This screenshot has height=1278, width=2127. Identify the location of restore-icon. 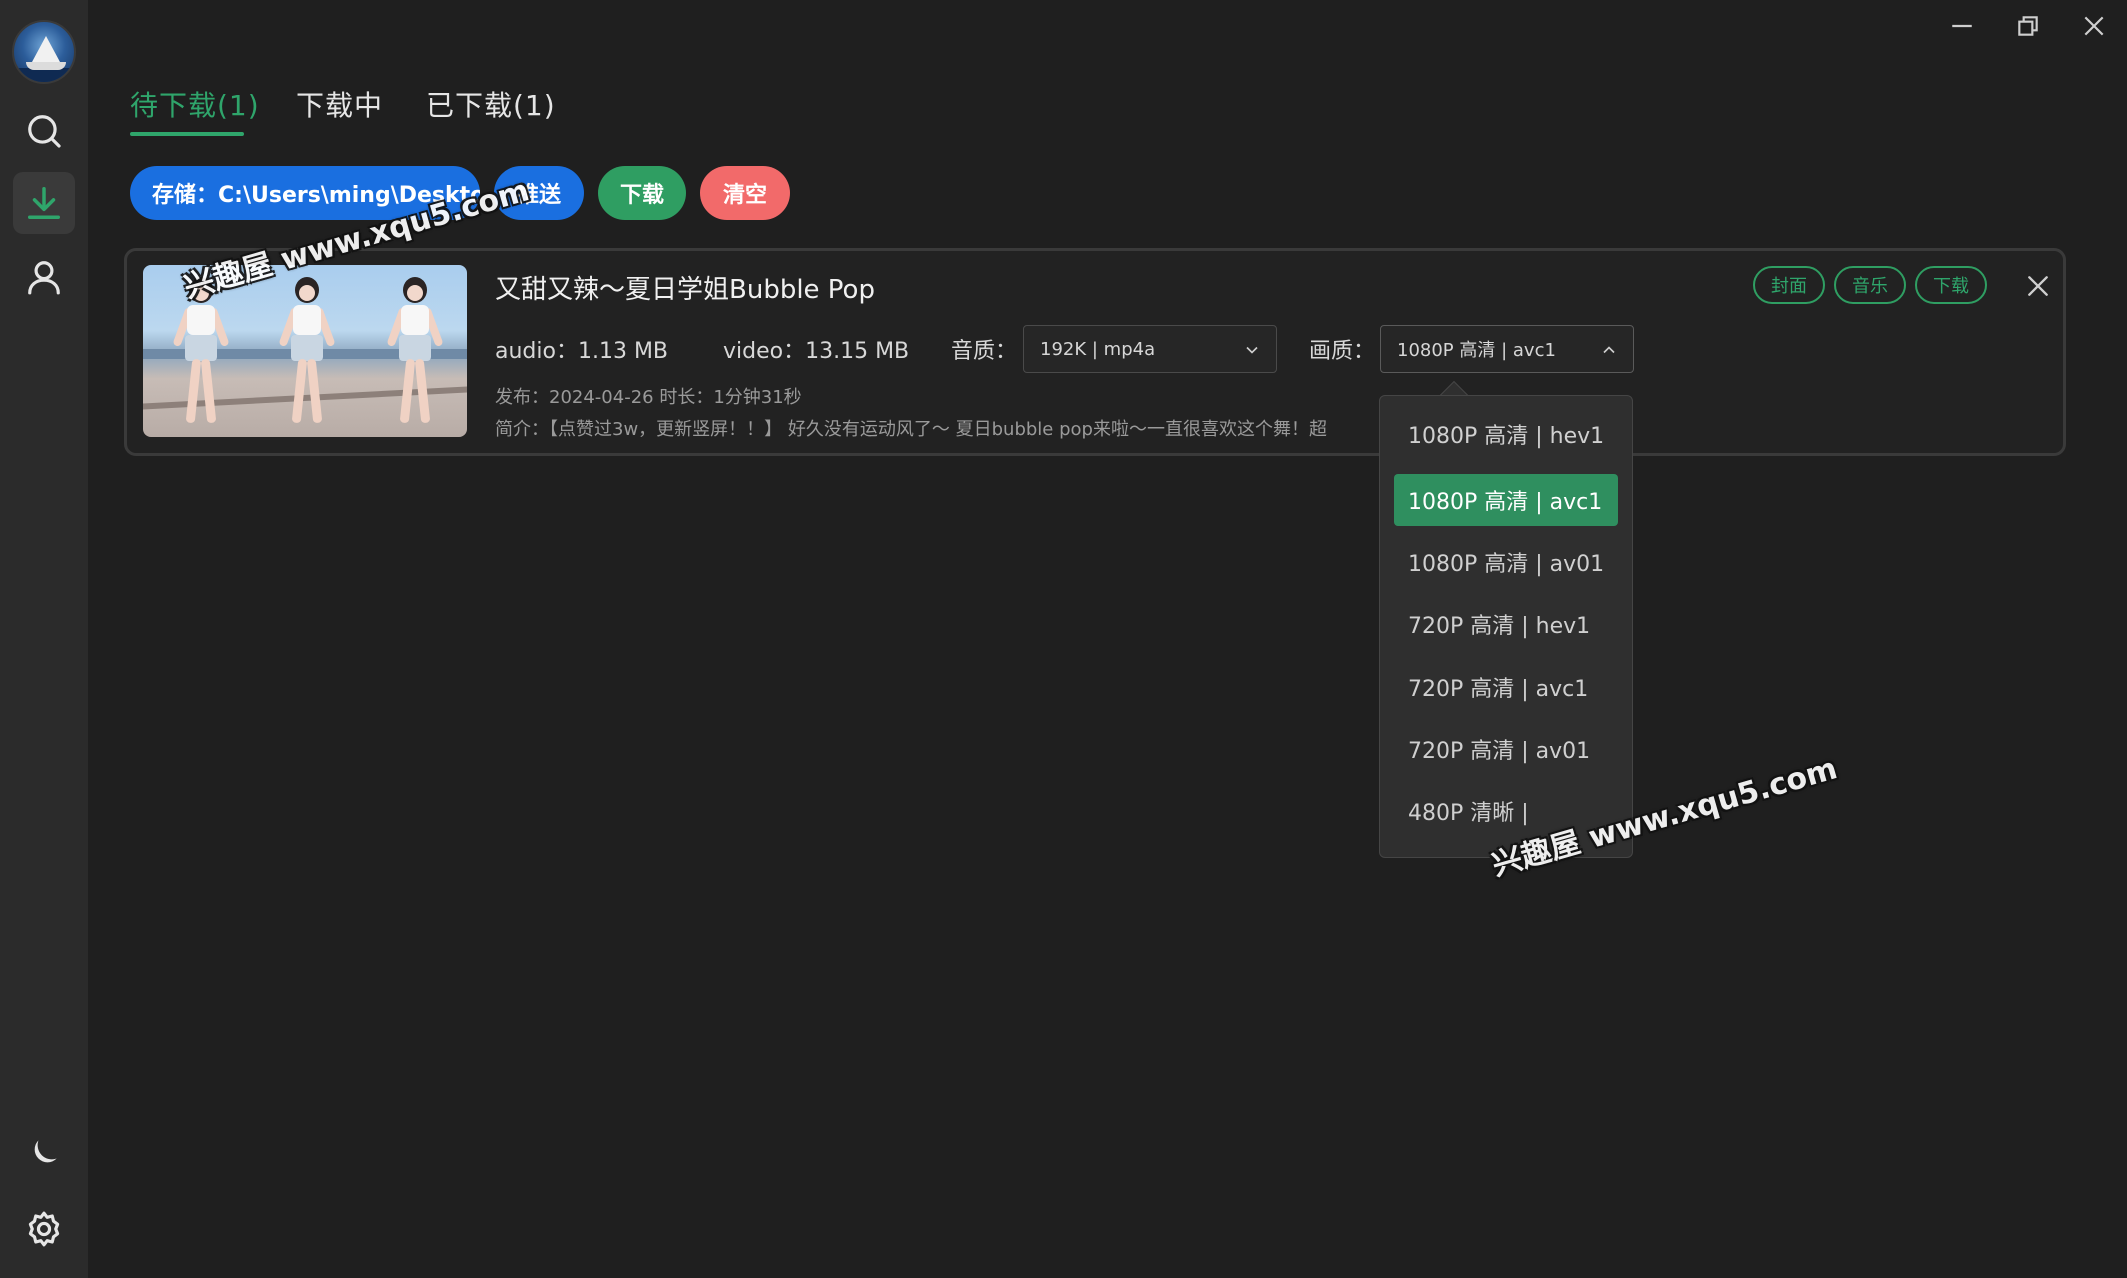
(2028, 26).